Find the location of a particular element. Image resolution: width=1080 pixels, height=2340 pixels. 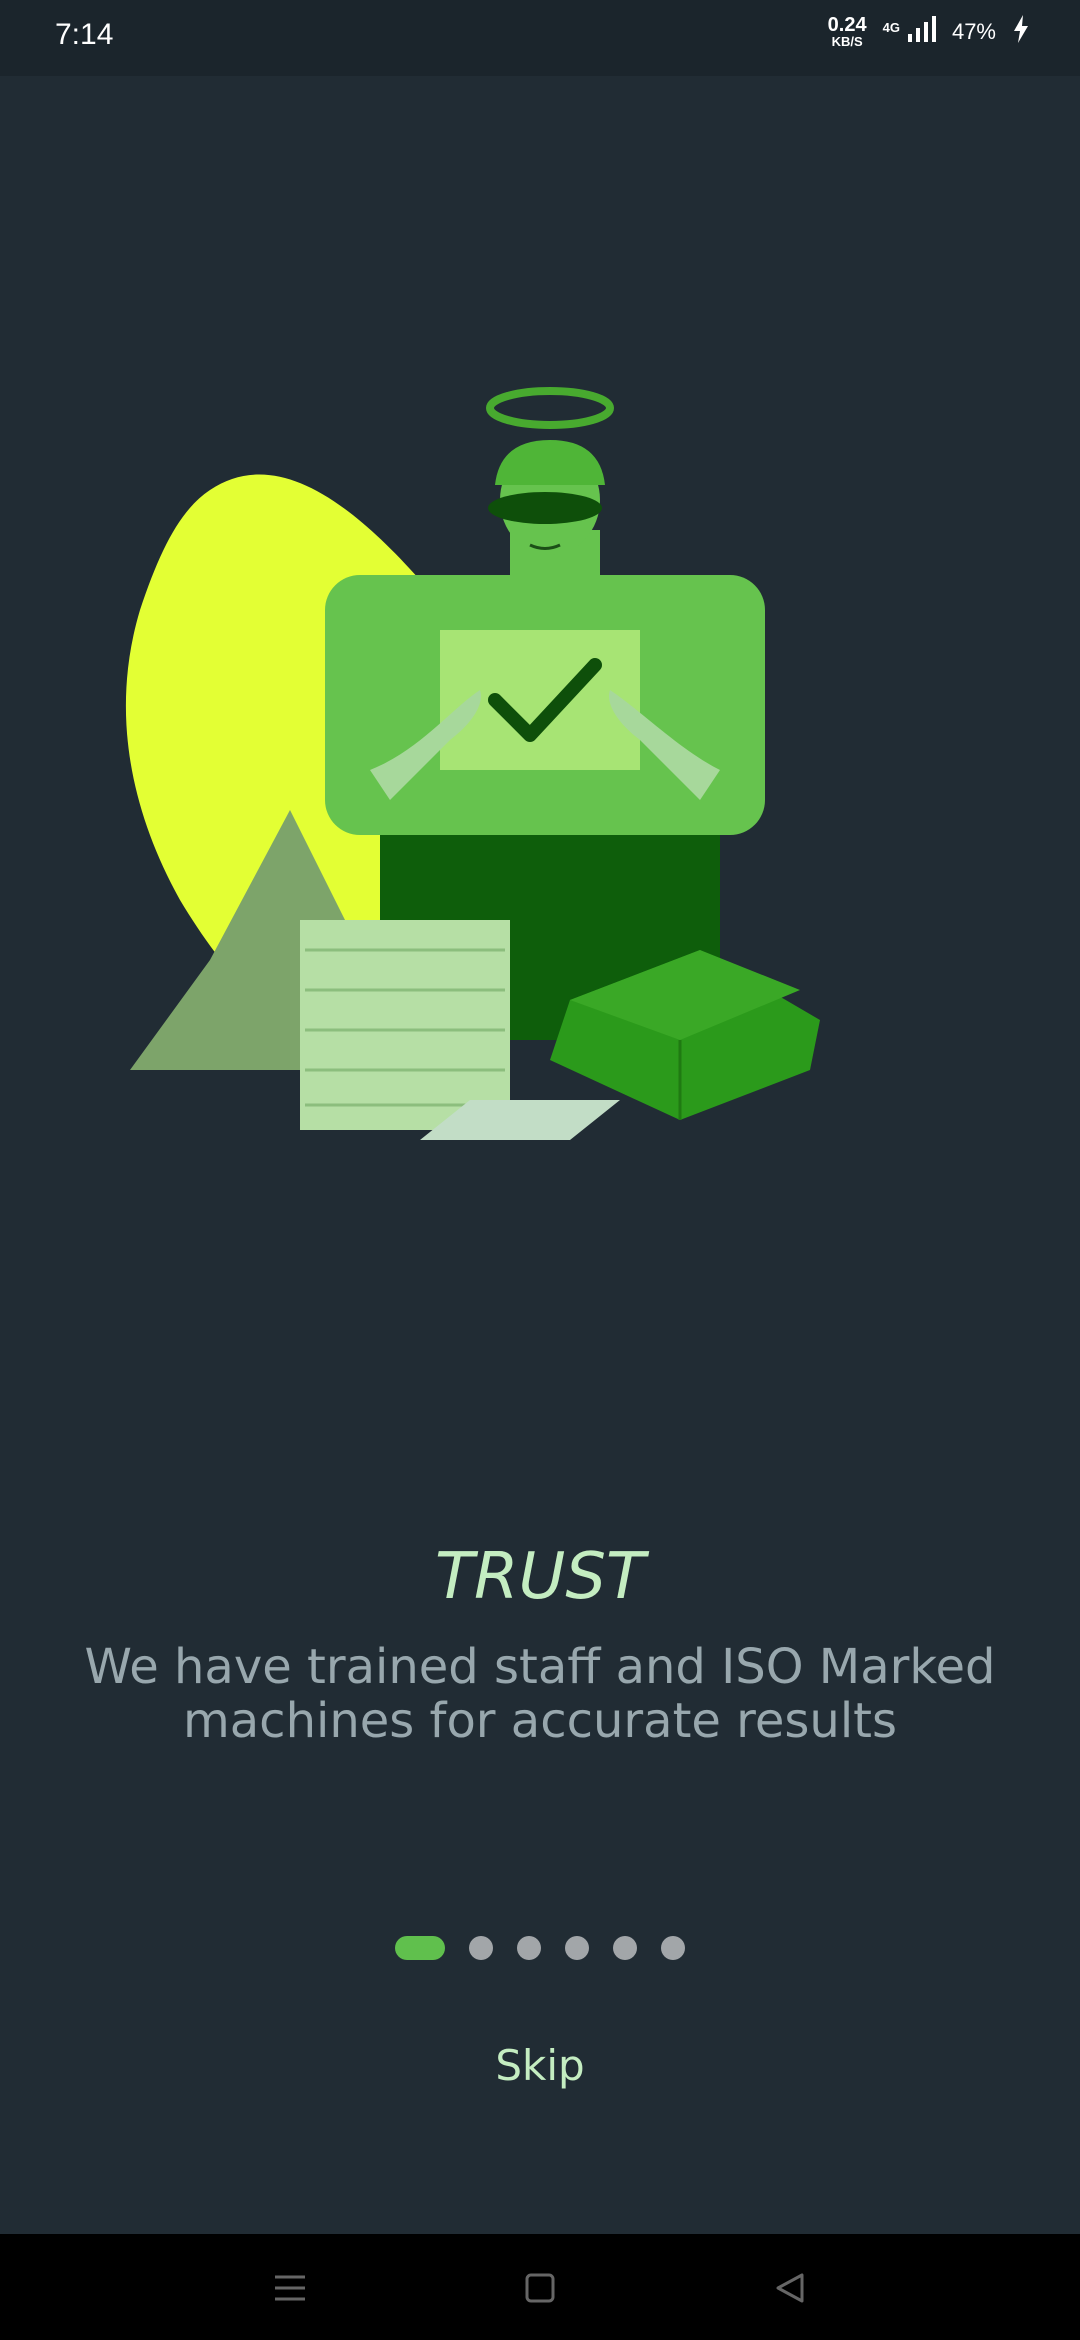

network-speed: 0.24 KB/S is located at coordinates (847, 31).